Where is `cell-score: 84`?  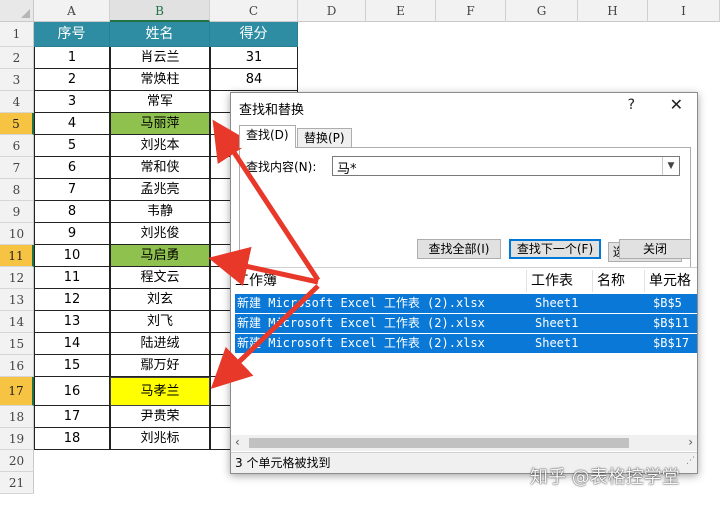
cell-score: 84 is located at coordinates (254, 80).